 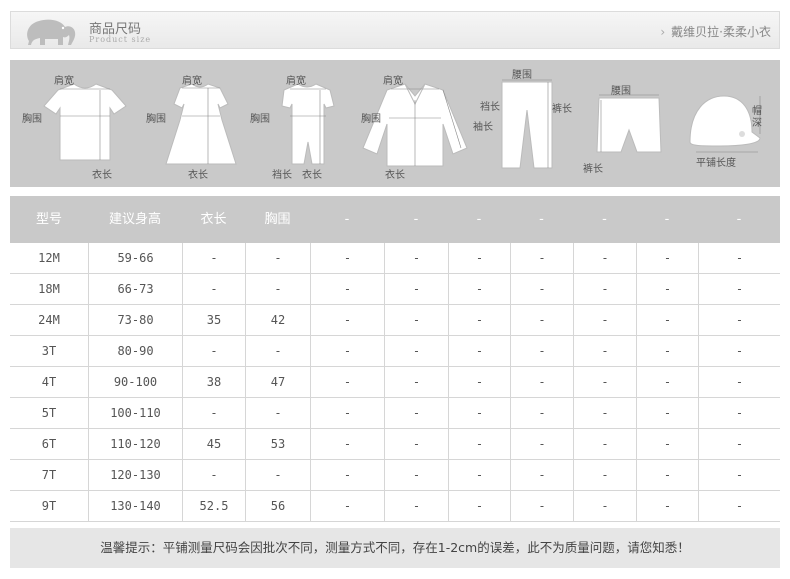 I want to click on table-row: 9T 130-140 52.5 56- - - - - - -, so click(x=395, y=506).